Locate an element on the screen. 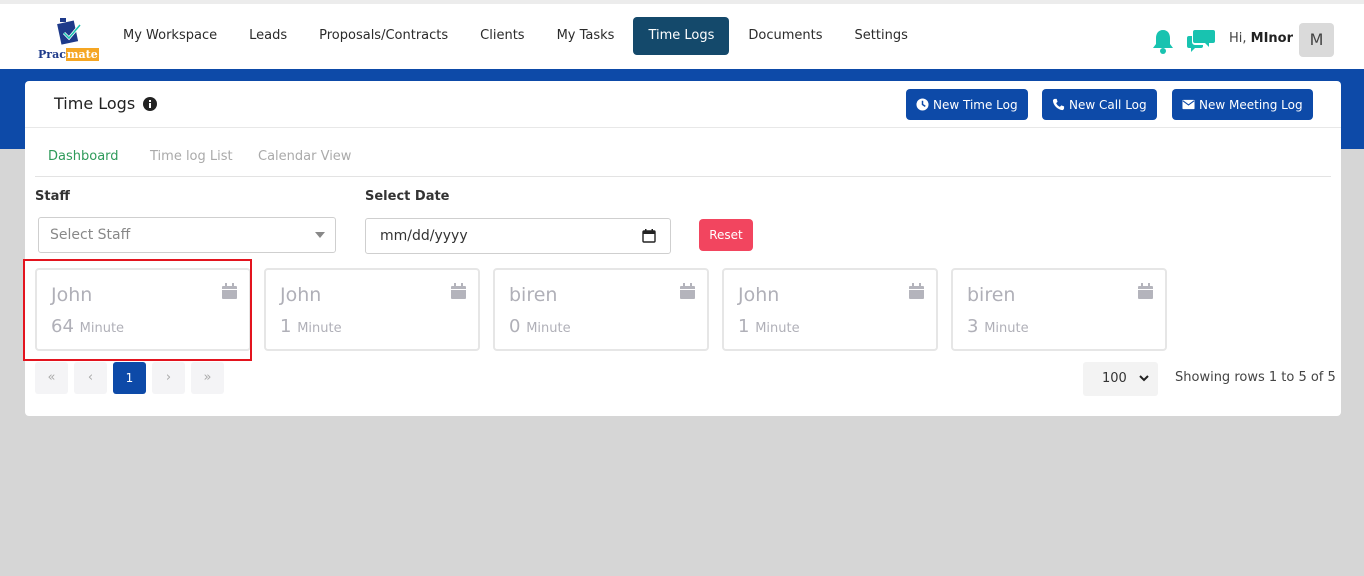 The height and width of the screenshot is (576, 1364). new-call-log-button: New Call Log is located at coordinates (1099, 104).